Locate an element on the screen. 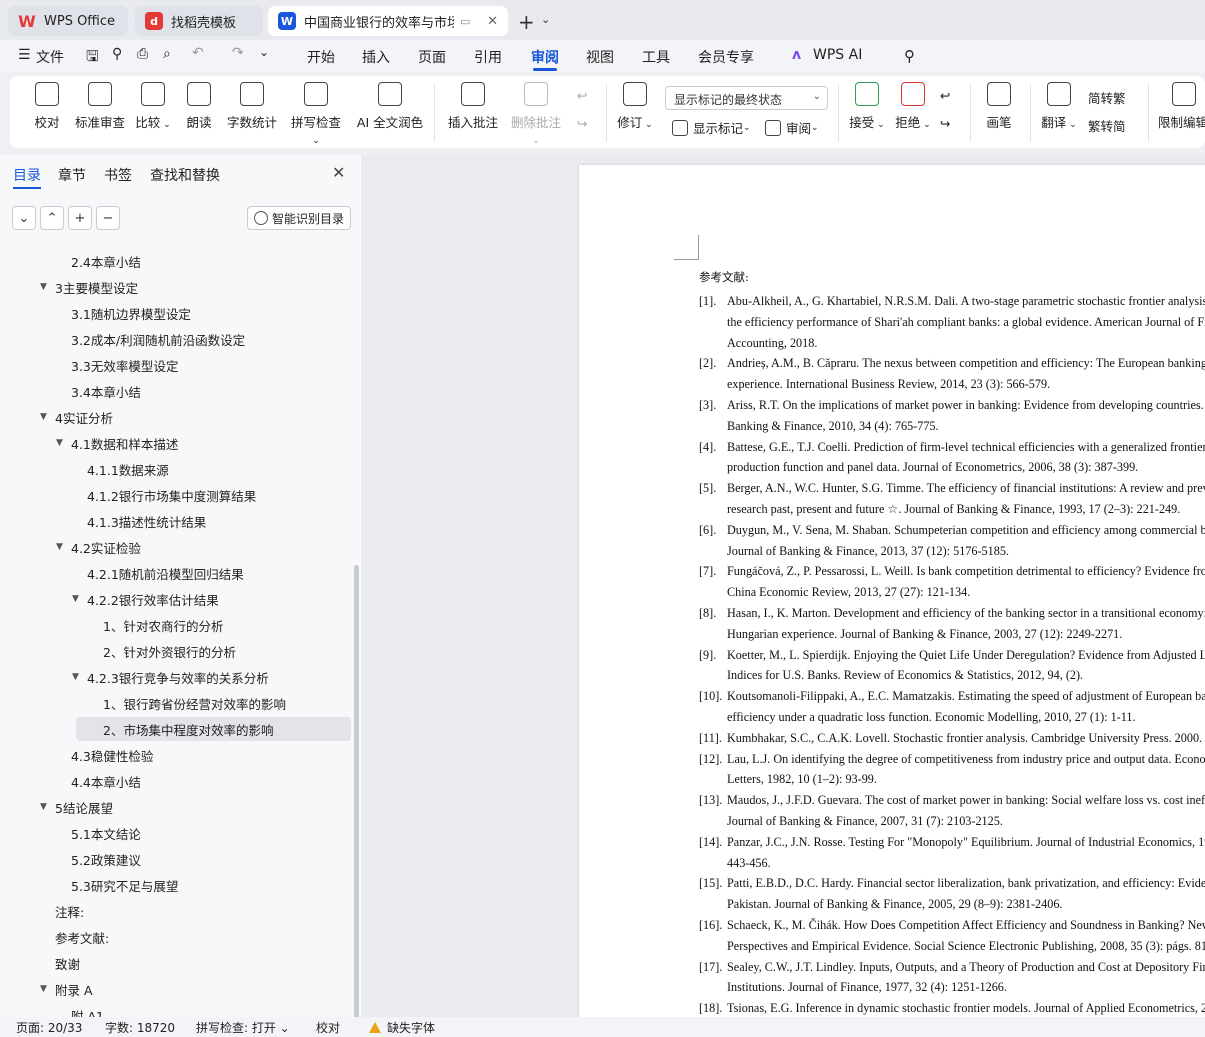 This screenshot has width=1205, height=1037. ai-polish-button: AI 全文润色 is located at coordinates (390, 106).